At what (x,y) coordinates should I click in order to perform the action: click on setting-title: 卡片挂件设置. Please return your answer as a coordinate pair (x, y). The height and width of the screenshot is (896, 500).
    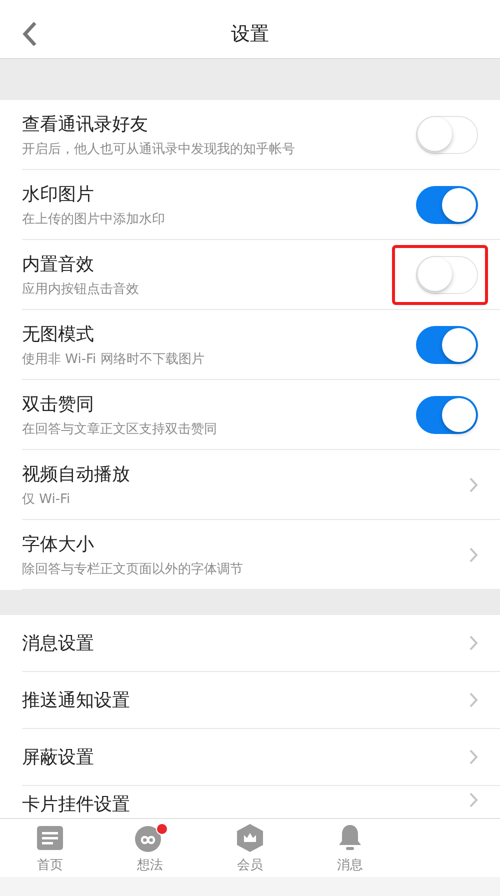
    Looking at the image, I should click on (76, 804).